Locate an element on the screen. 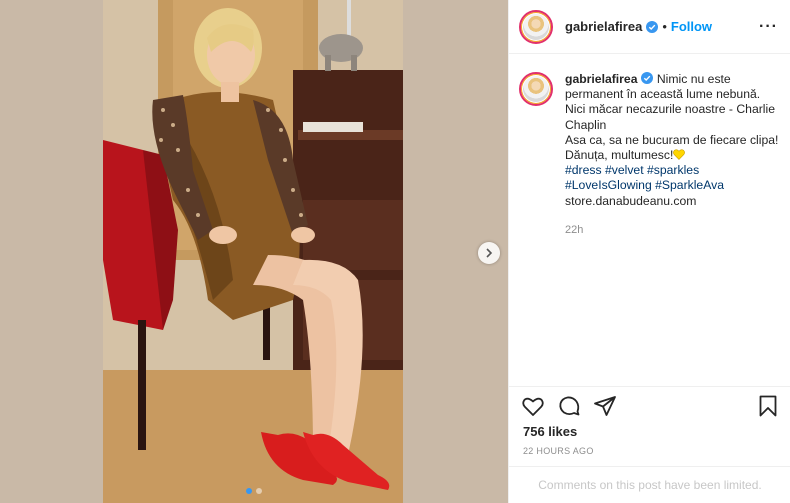 The image size is (790, 503). chevron-right-icon is located at coordinates (489, 253).